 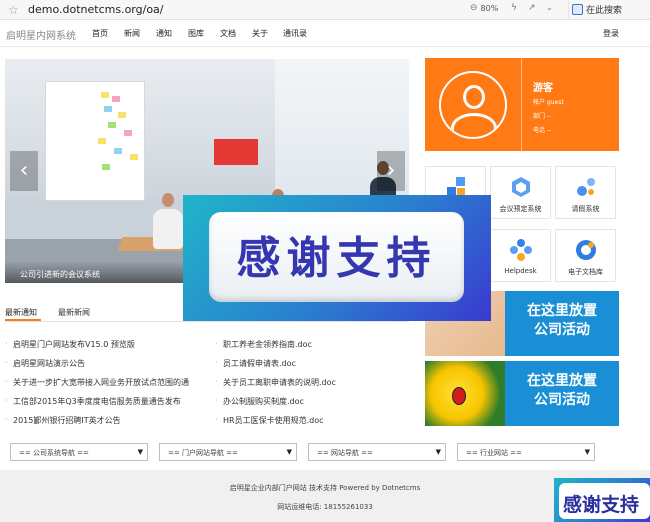 I want to click on user-name: 游客, so click(x=543, y=88).